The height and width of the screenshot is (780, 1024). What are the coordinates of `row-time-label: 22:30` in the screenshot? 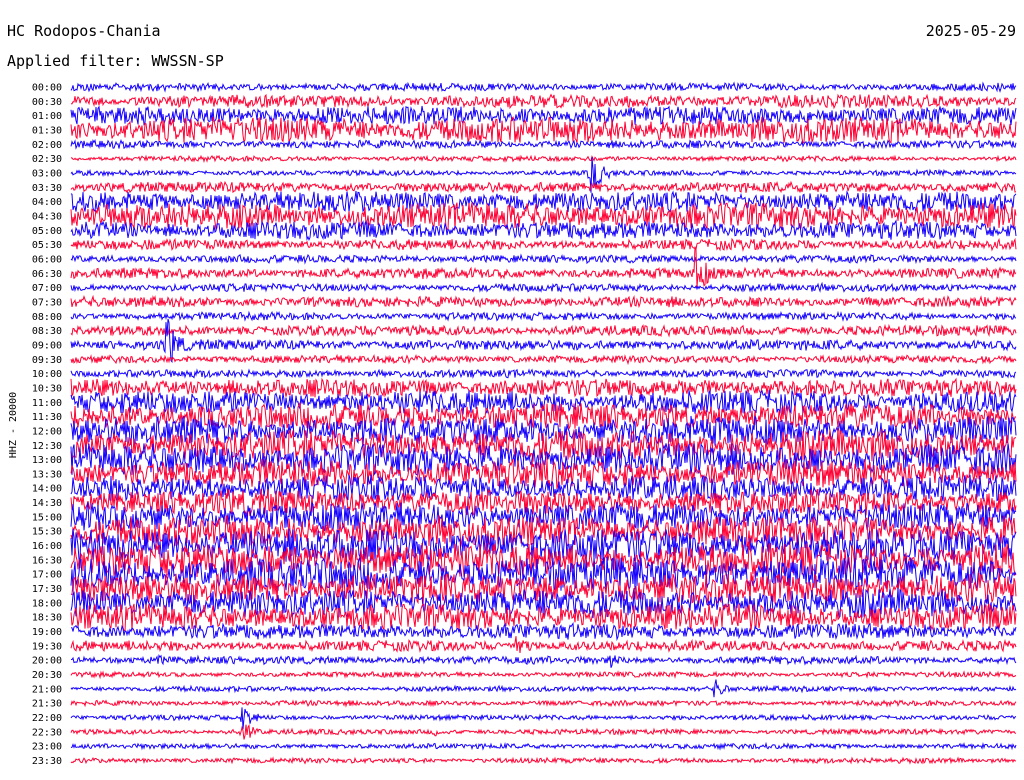 It's located at (47, 732).